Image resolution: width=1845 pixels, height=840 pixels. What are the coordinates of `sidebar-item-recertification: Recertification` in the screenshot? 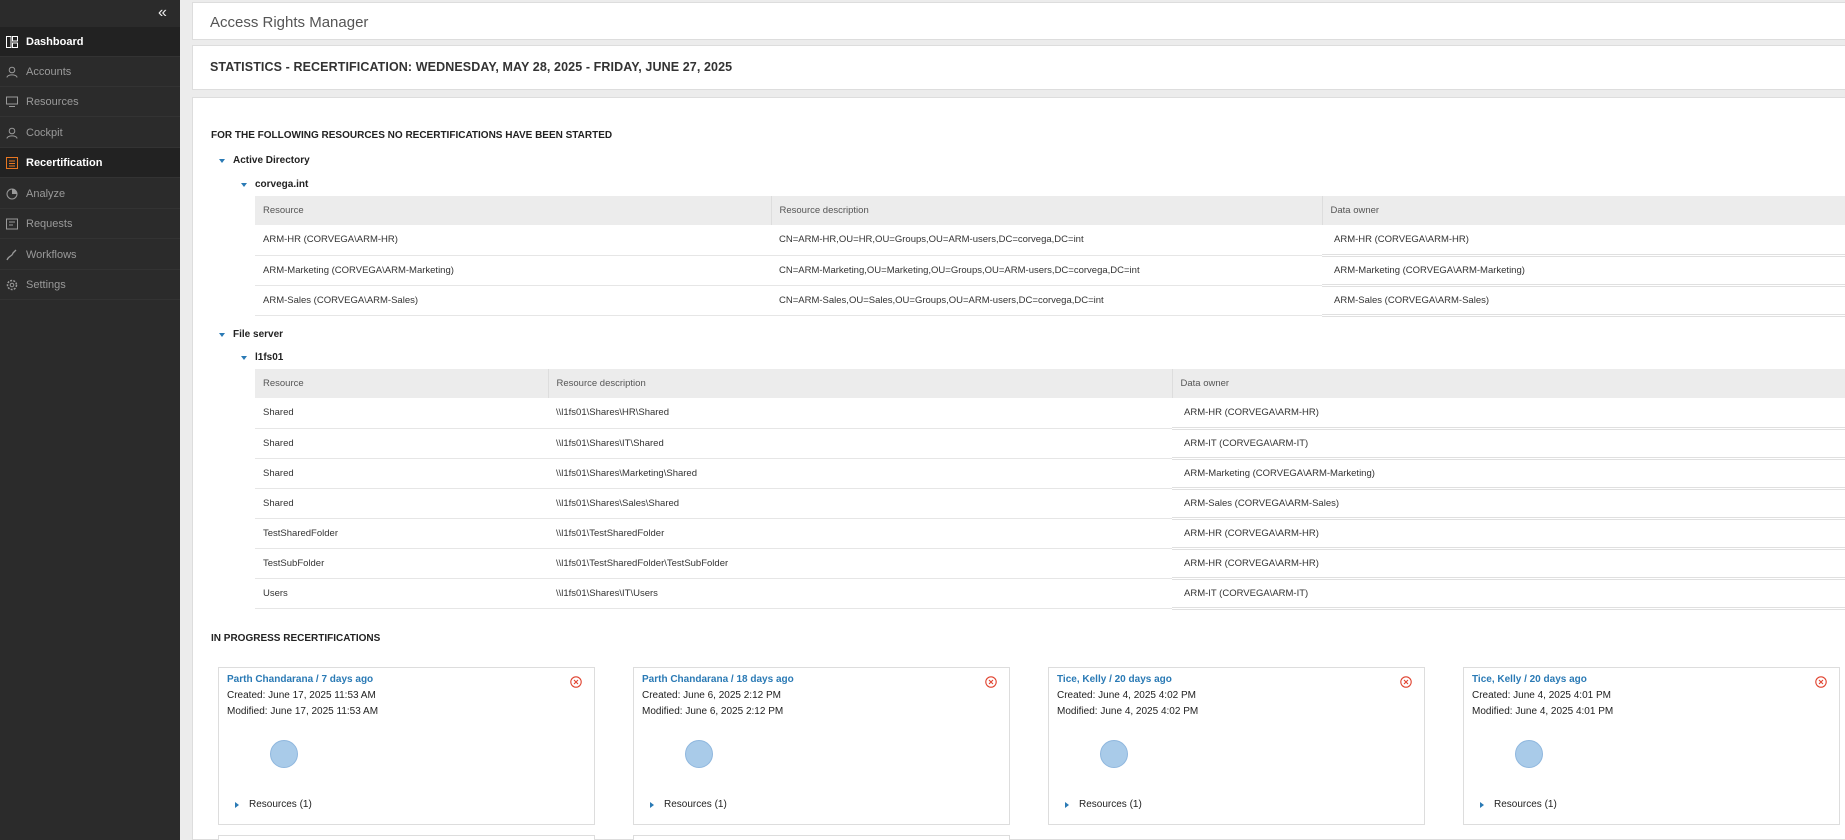 It's located at (90, 163).